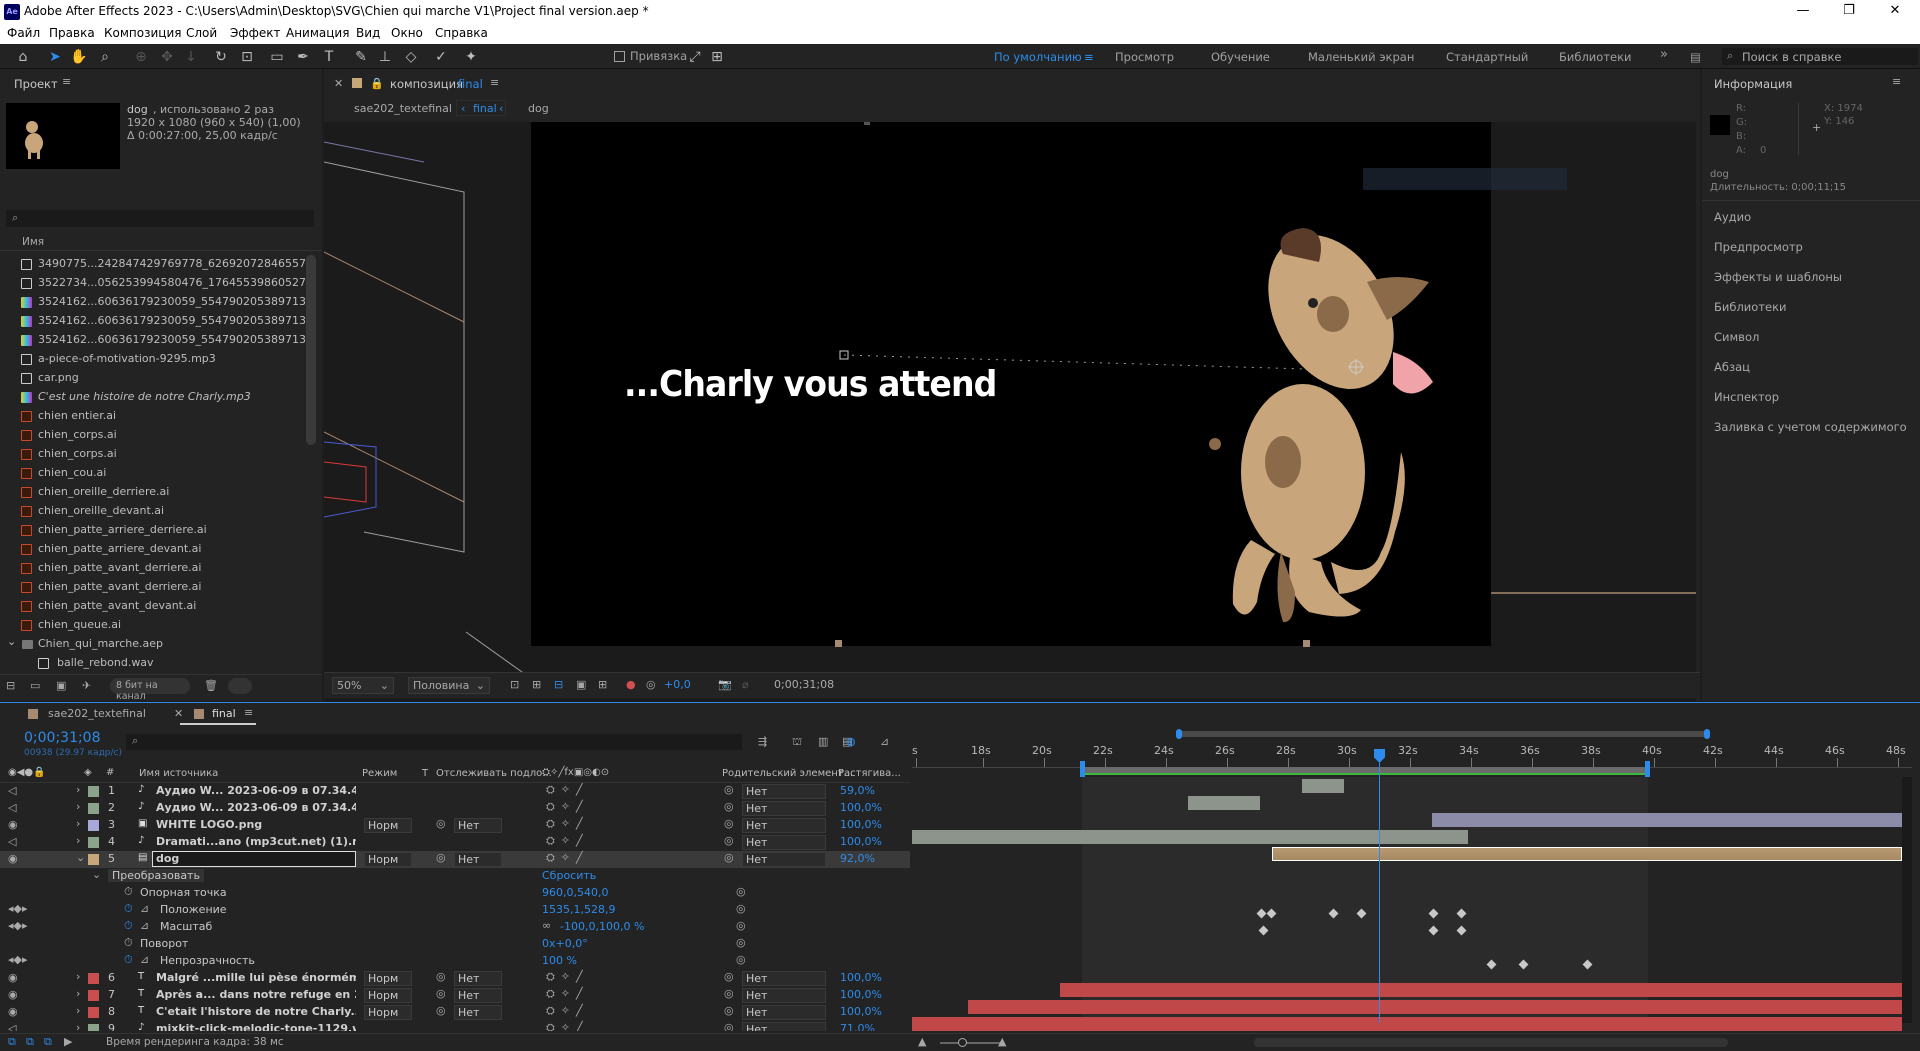 The height and width of the screenshot is (1051, 1920). What do you see at coordinates (461, 33) in the screenshot?
I see `menu-help: Справка` at bounding box center [461, 33].